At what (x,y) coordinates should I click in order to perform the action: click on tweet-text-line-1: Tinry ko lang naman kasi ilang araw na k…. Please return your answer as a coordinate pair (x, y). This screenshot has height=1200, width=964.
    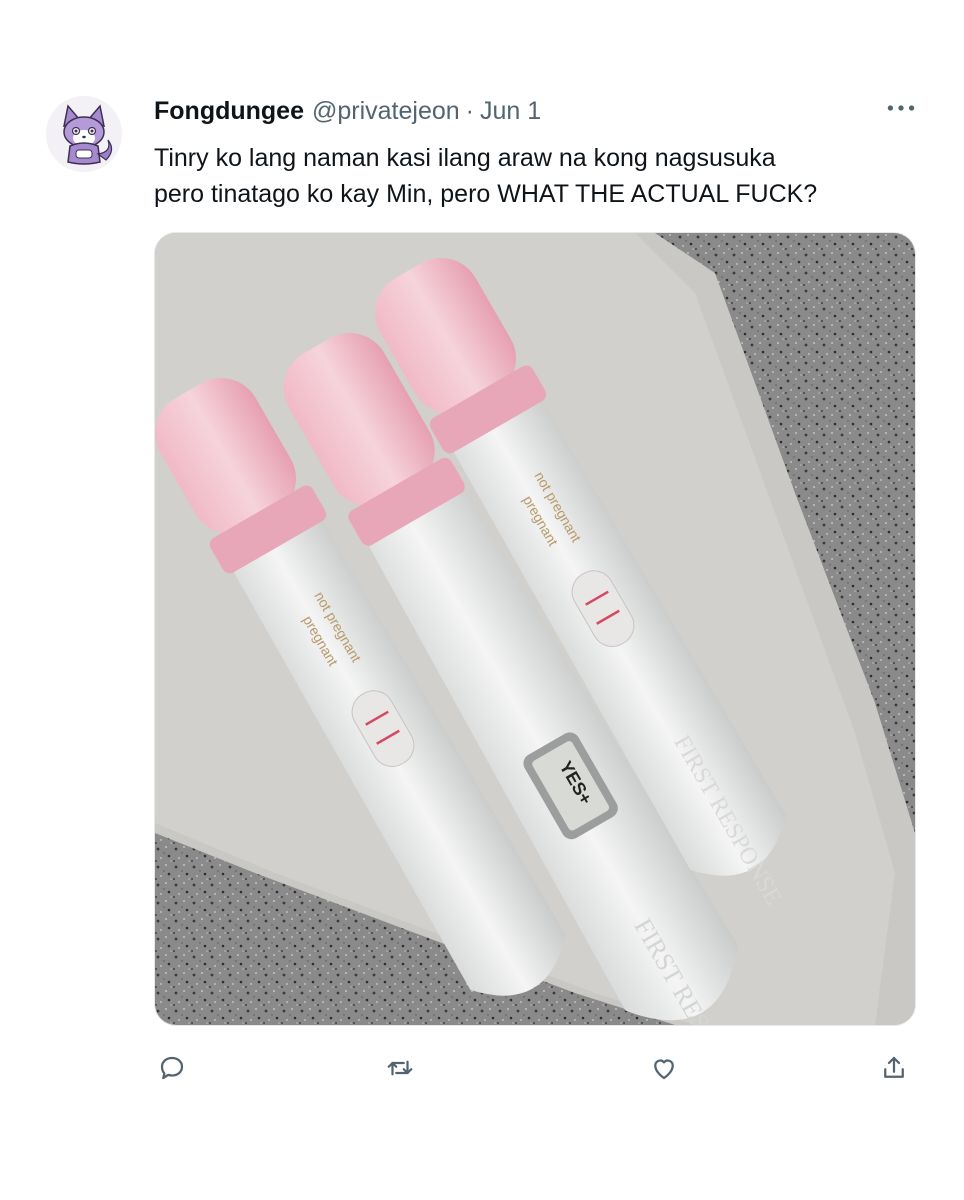
    Looking at the image, I should click on (465, 158).